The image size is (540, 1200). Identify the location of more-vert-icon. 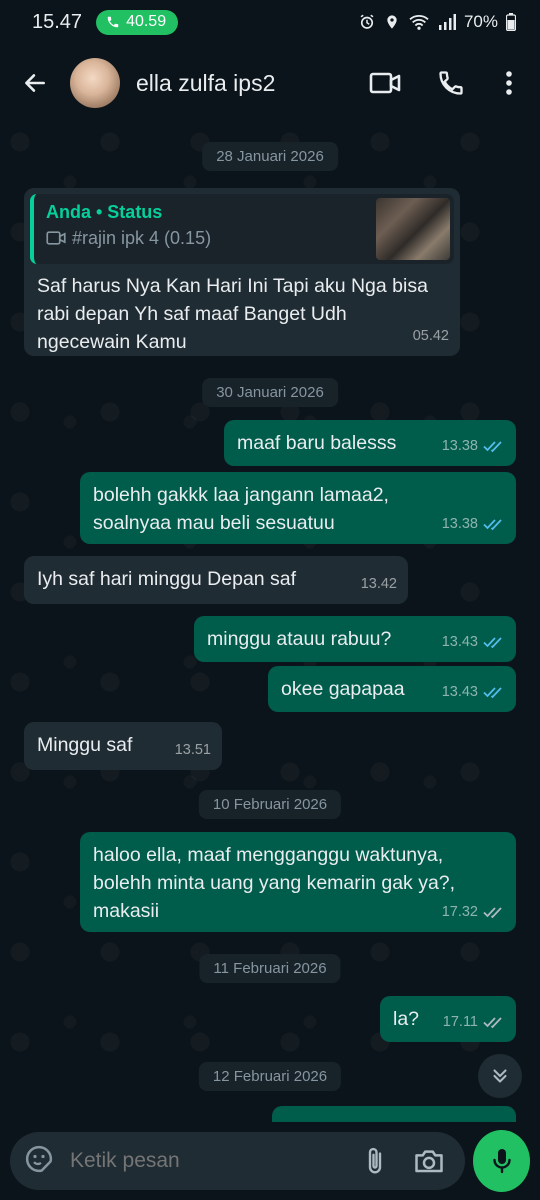
(509, 83).